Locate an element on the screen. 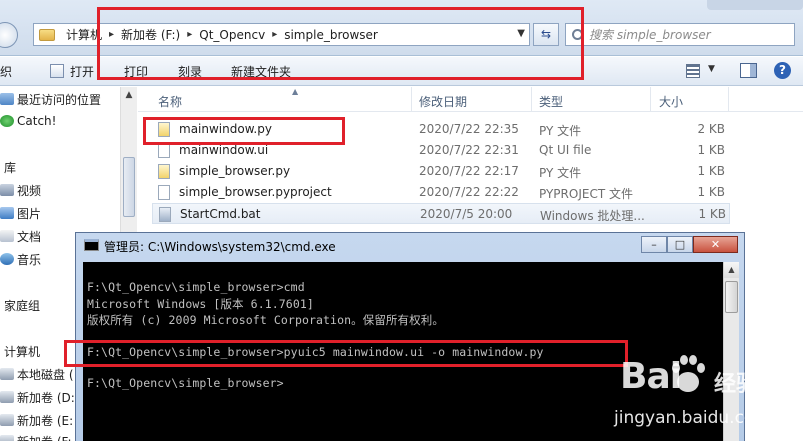 Image resolution: width=803 pixels, height=441 pixels. address-dropdown-icon: ▼ is located at coordinates (521, 33).